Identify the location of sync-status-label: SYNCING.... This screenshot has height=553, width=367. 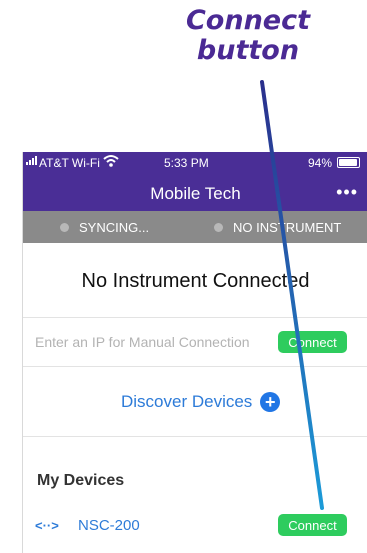
(114, 227).